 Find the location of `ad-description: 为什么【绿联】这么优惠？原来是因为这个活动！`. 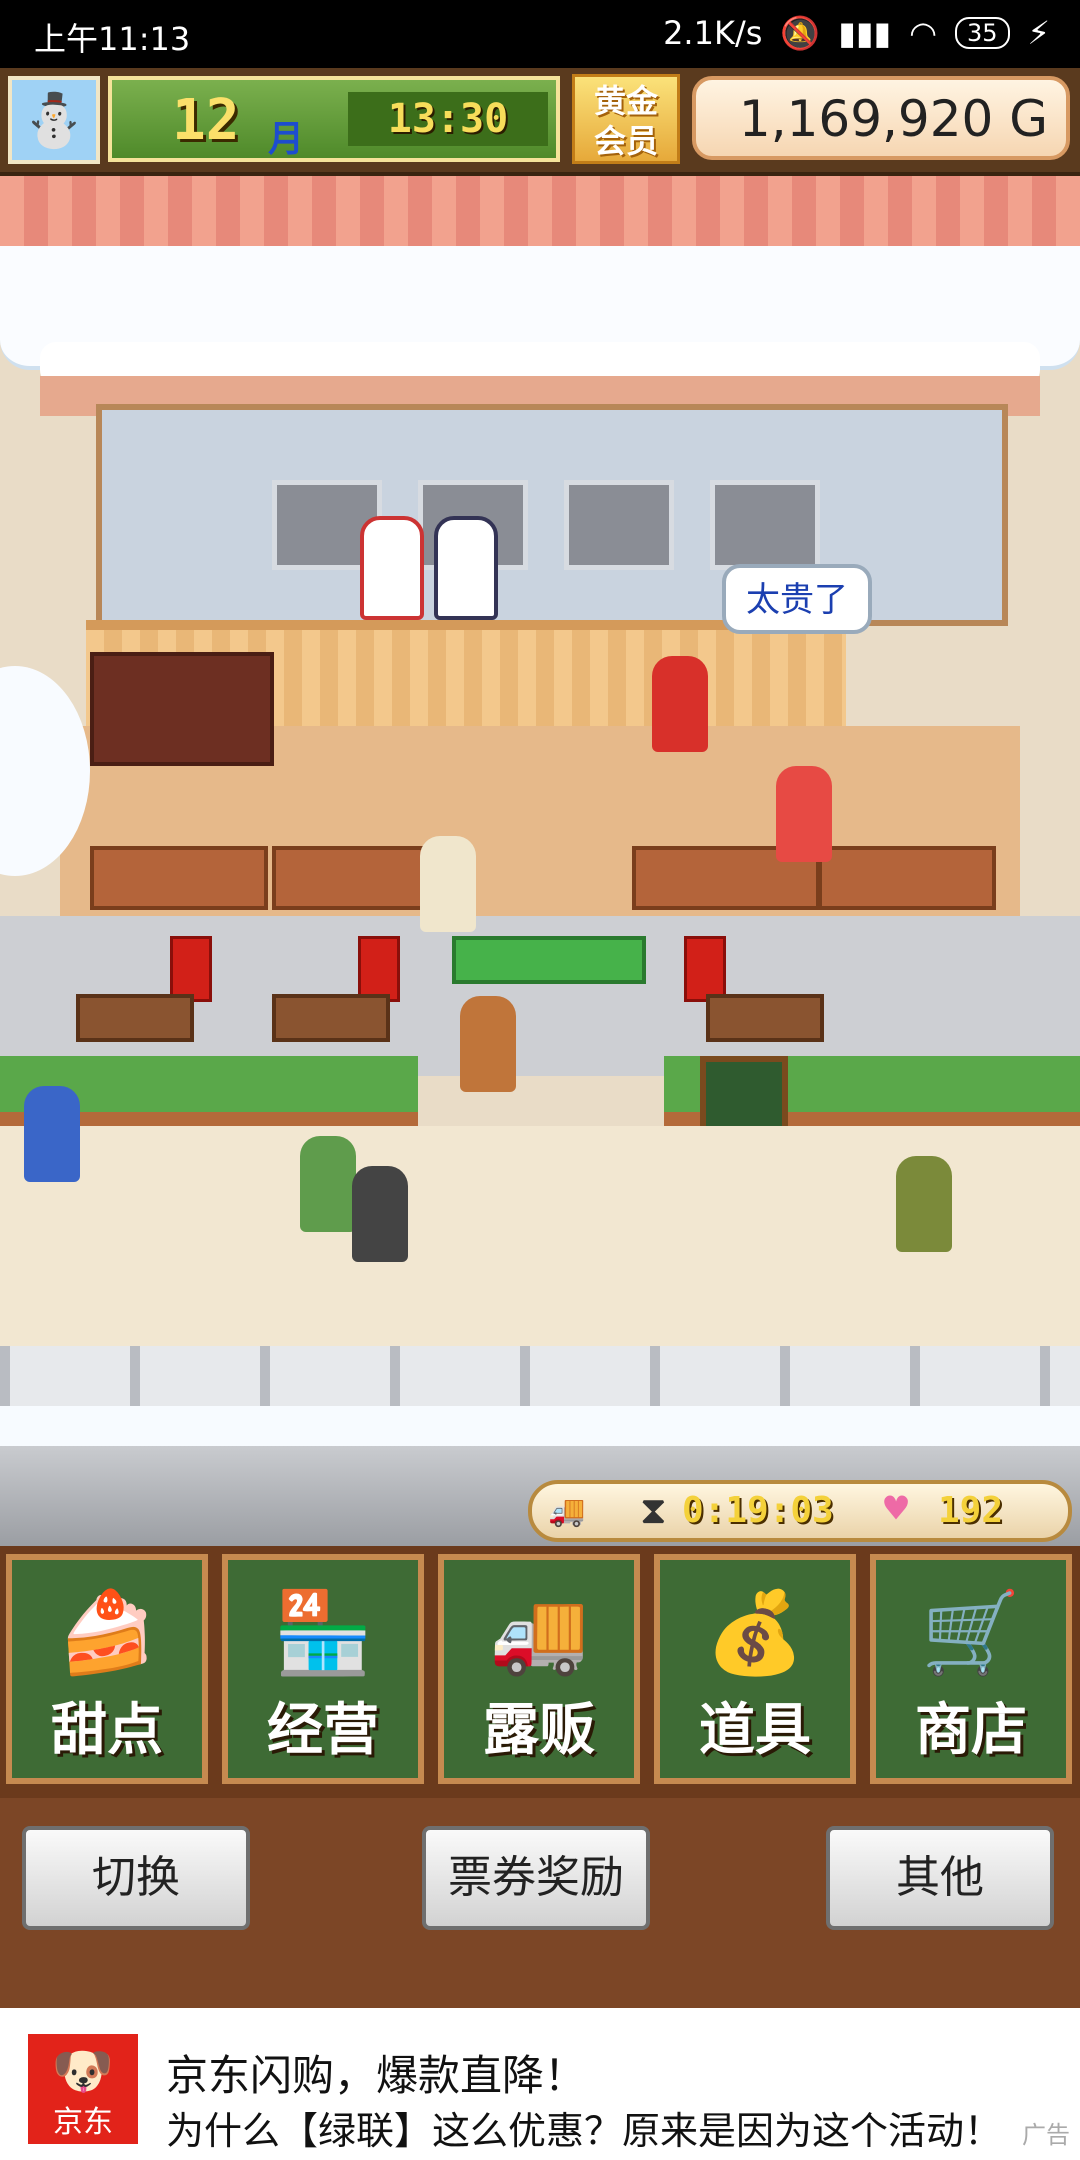

ad-description: 为什么【绿联】这么优惠？原来是因为这个活动！ is located at coordinates (584, 2131).